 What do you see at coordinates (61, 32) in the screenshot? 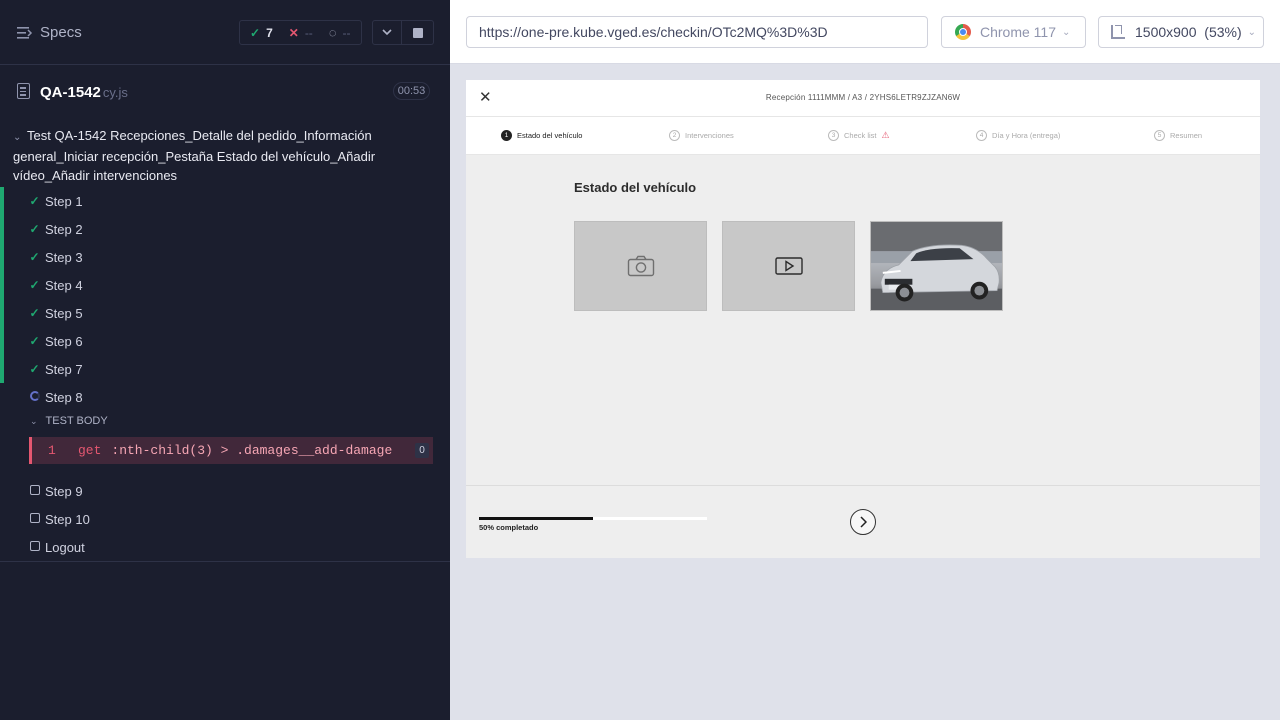
I see `specs-label: Specs` at bounding box center [61, 32].